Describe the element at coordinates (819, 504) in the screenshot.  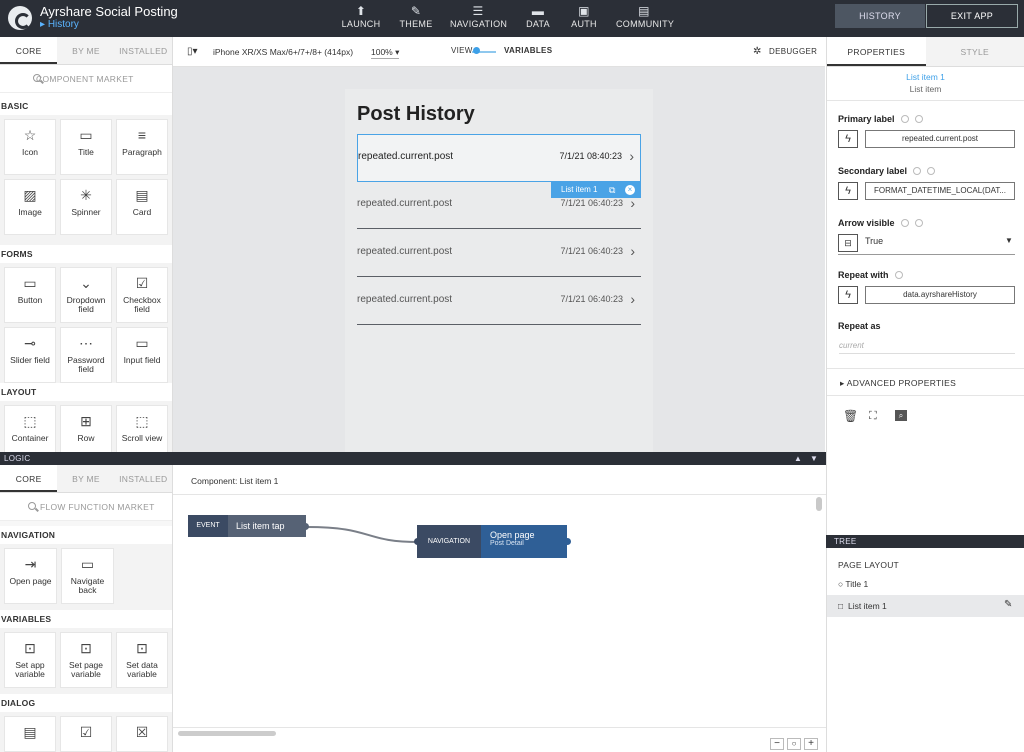
I see `vertical-scrollbar` at that location.